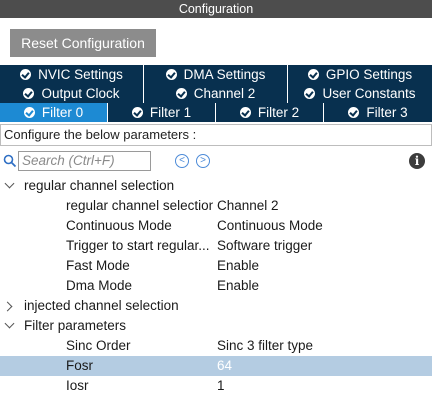 This screenshot has height=400, width=432. Describe the element at coordinates (270, 112) in the screenshot. I see `tab-filter-2: Filter 2` at that location.